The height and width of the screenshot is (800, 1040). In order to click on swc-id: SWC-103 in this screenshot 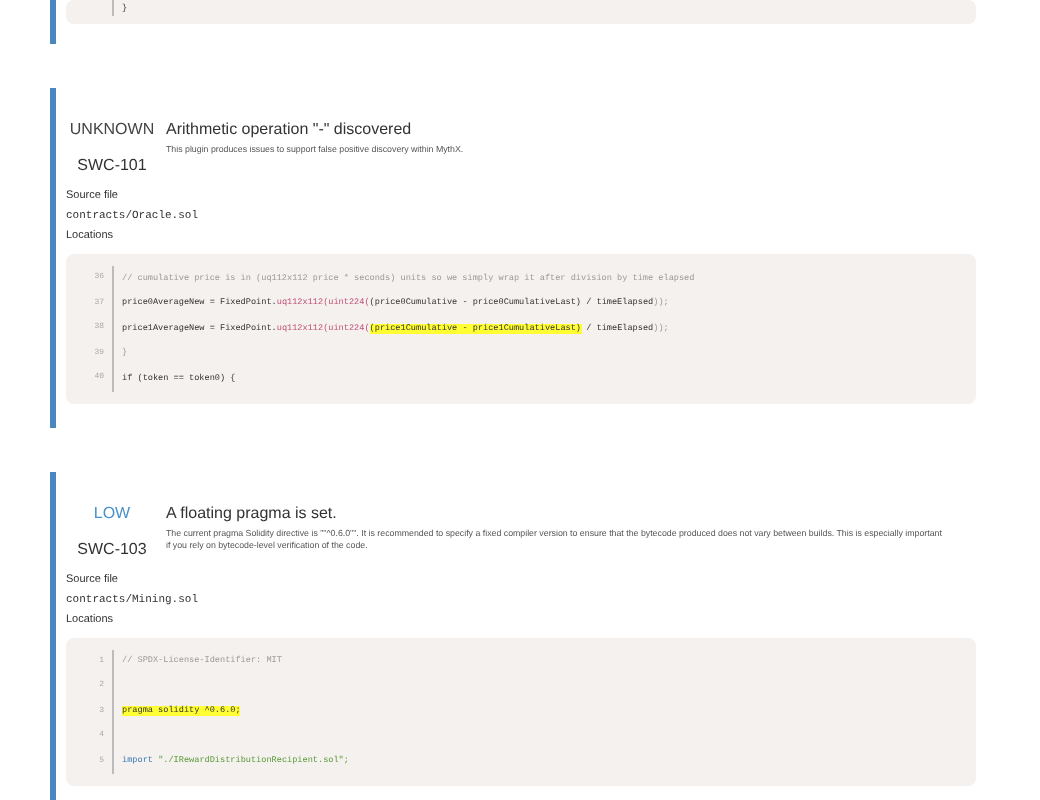, I will do `click(112, 548)`.